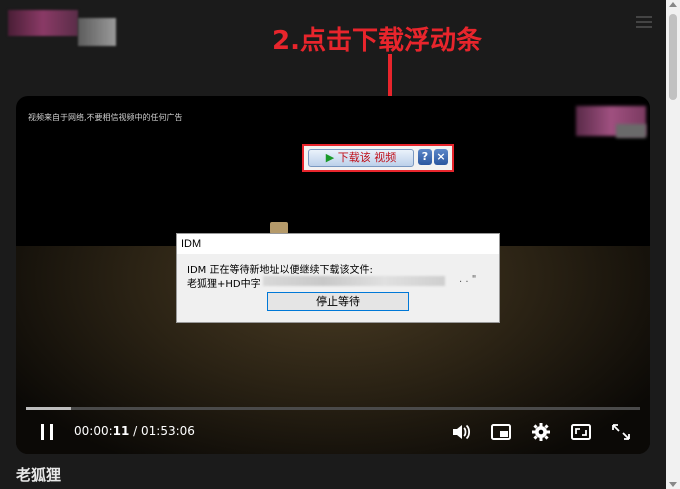  I want to click on progress-played, so click(49, 408).